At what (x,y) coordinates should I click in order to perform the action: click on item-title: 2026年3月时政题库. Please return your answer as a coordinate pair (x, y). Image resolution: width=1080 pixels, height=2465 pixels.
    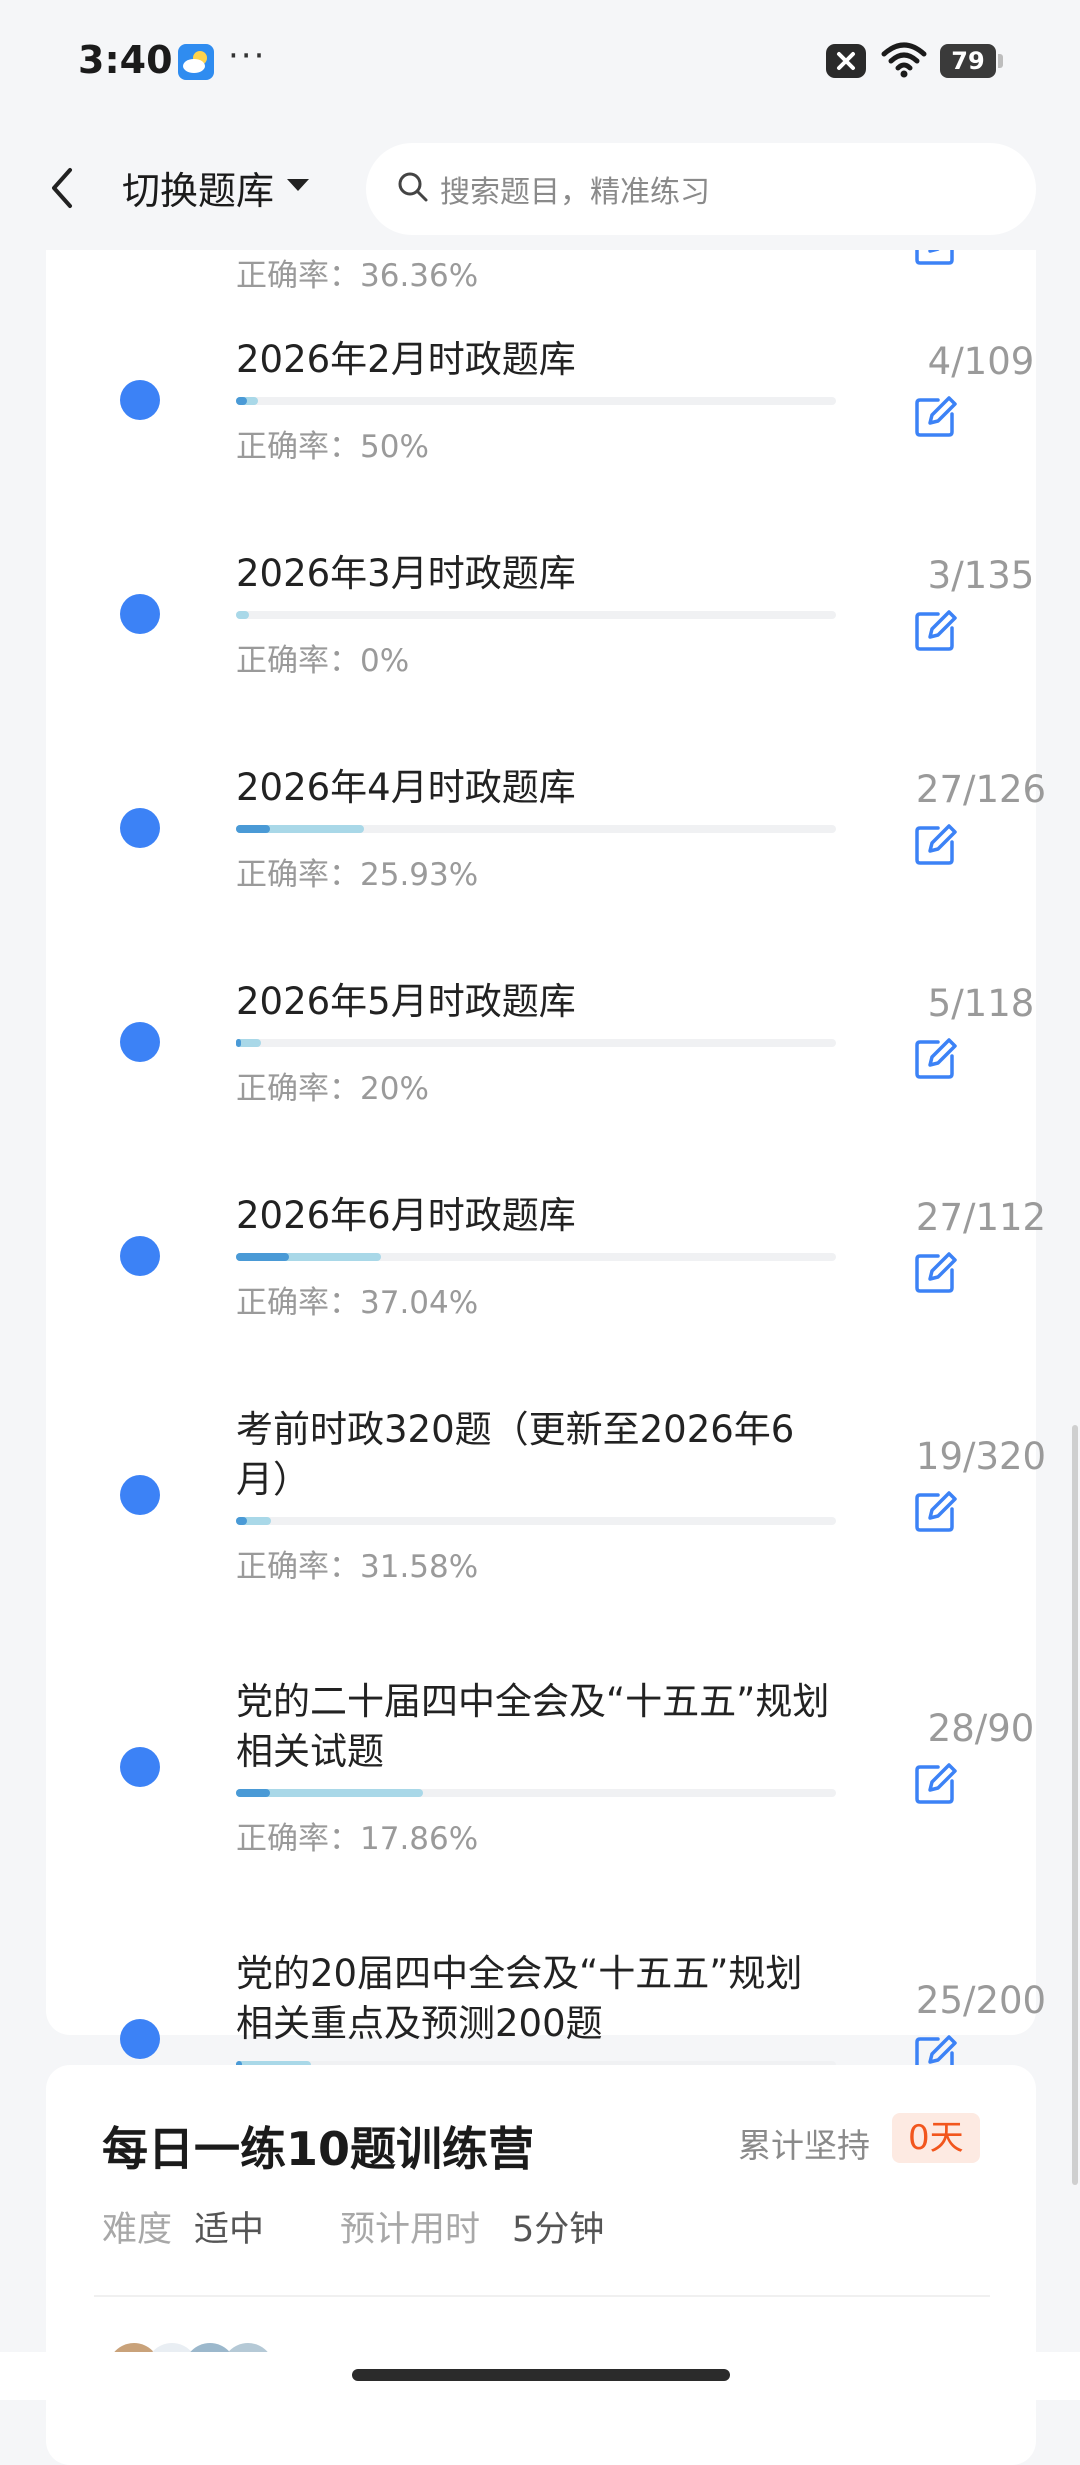
    Looking at the image, I should click on (406, 573).